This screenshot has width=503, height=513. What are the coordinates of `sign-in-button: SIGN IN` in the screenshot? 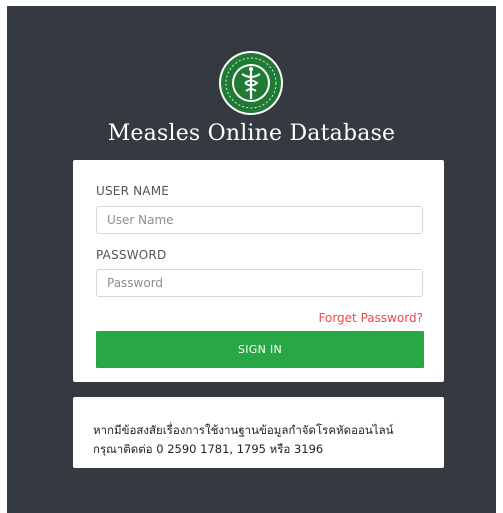 It's located at (260, 349).